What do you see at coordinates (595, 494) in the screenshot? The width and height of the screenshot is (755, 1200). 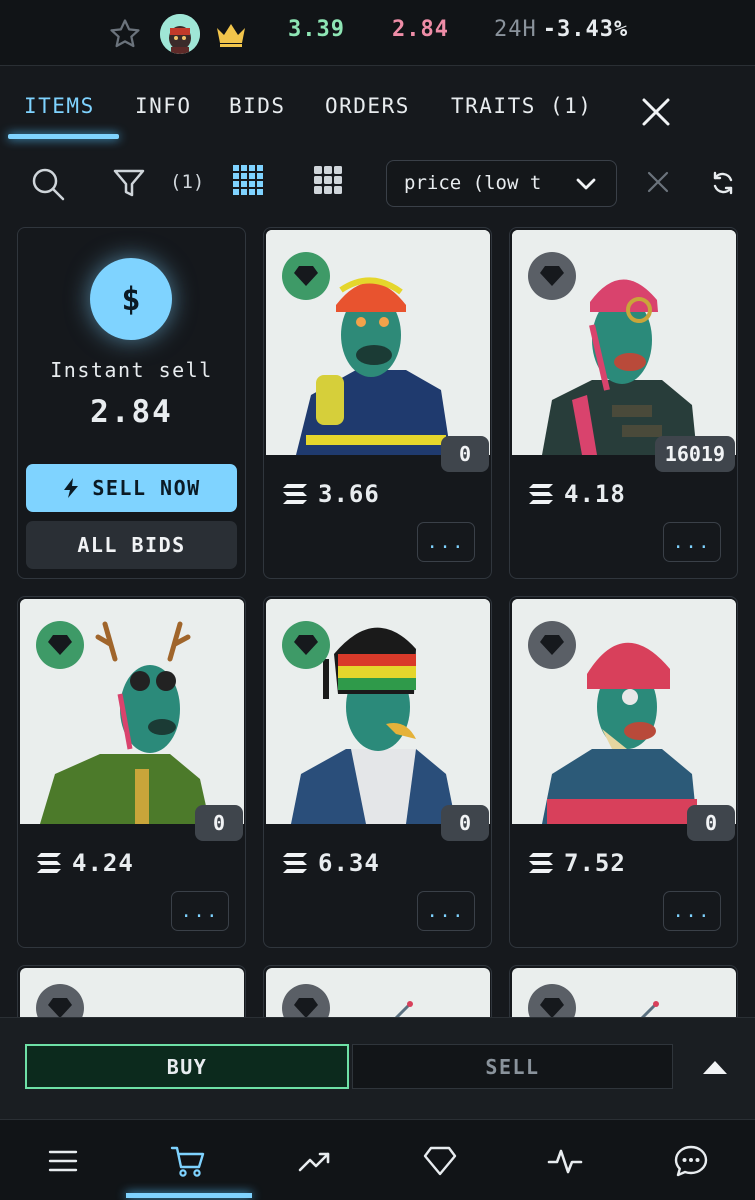 I see `item-price-value: 4.18` at bounding box center [595, 494].